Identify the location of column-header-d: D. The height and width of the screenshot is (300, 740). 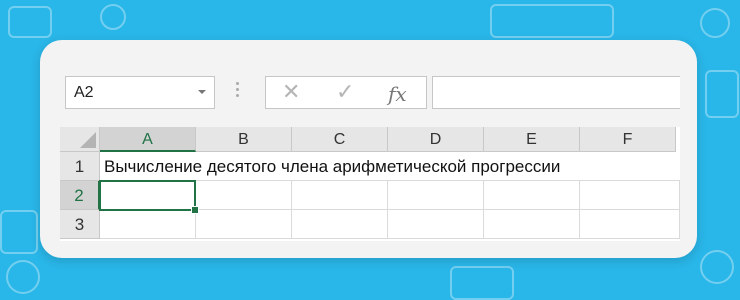
(436, 139).